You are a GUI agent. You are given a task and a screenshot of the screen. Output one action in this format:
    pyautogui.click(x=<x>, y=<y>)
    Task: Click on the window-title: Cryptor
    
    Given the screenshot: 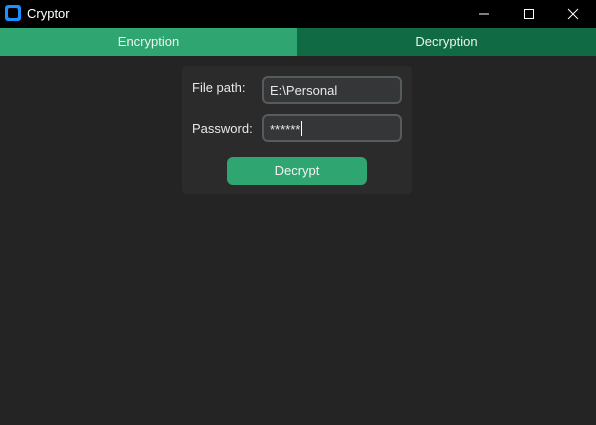 What is the action you would take?
    pyautogui.click(x=48, y=13)
    